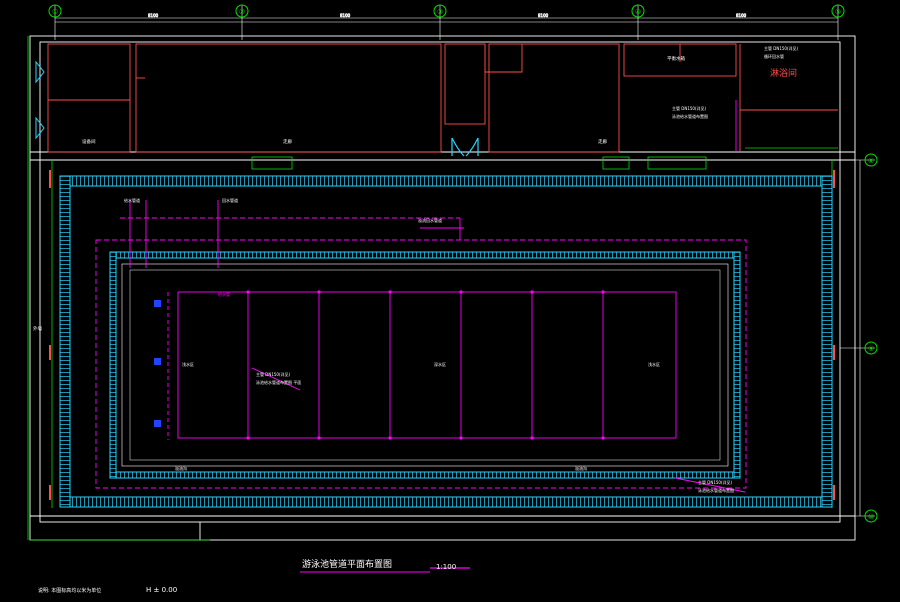 The image size is (900, 602). Describe the element at coordinates (465, 84) in the screenshot. I see `room-entrance` at that location.